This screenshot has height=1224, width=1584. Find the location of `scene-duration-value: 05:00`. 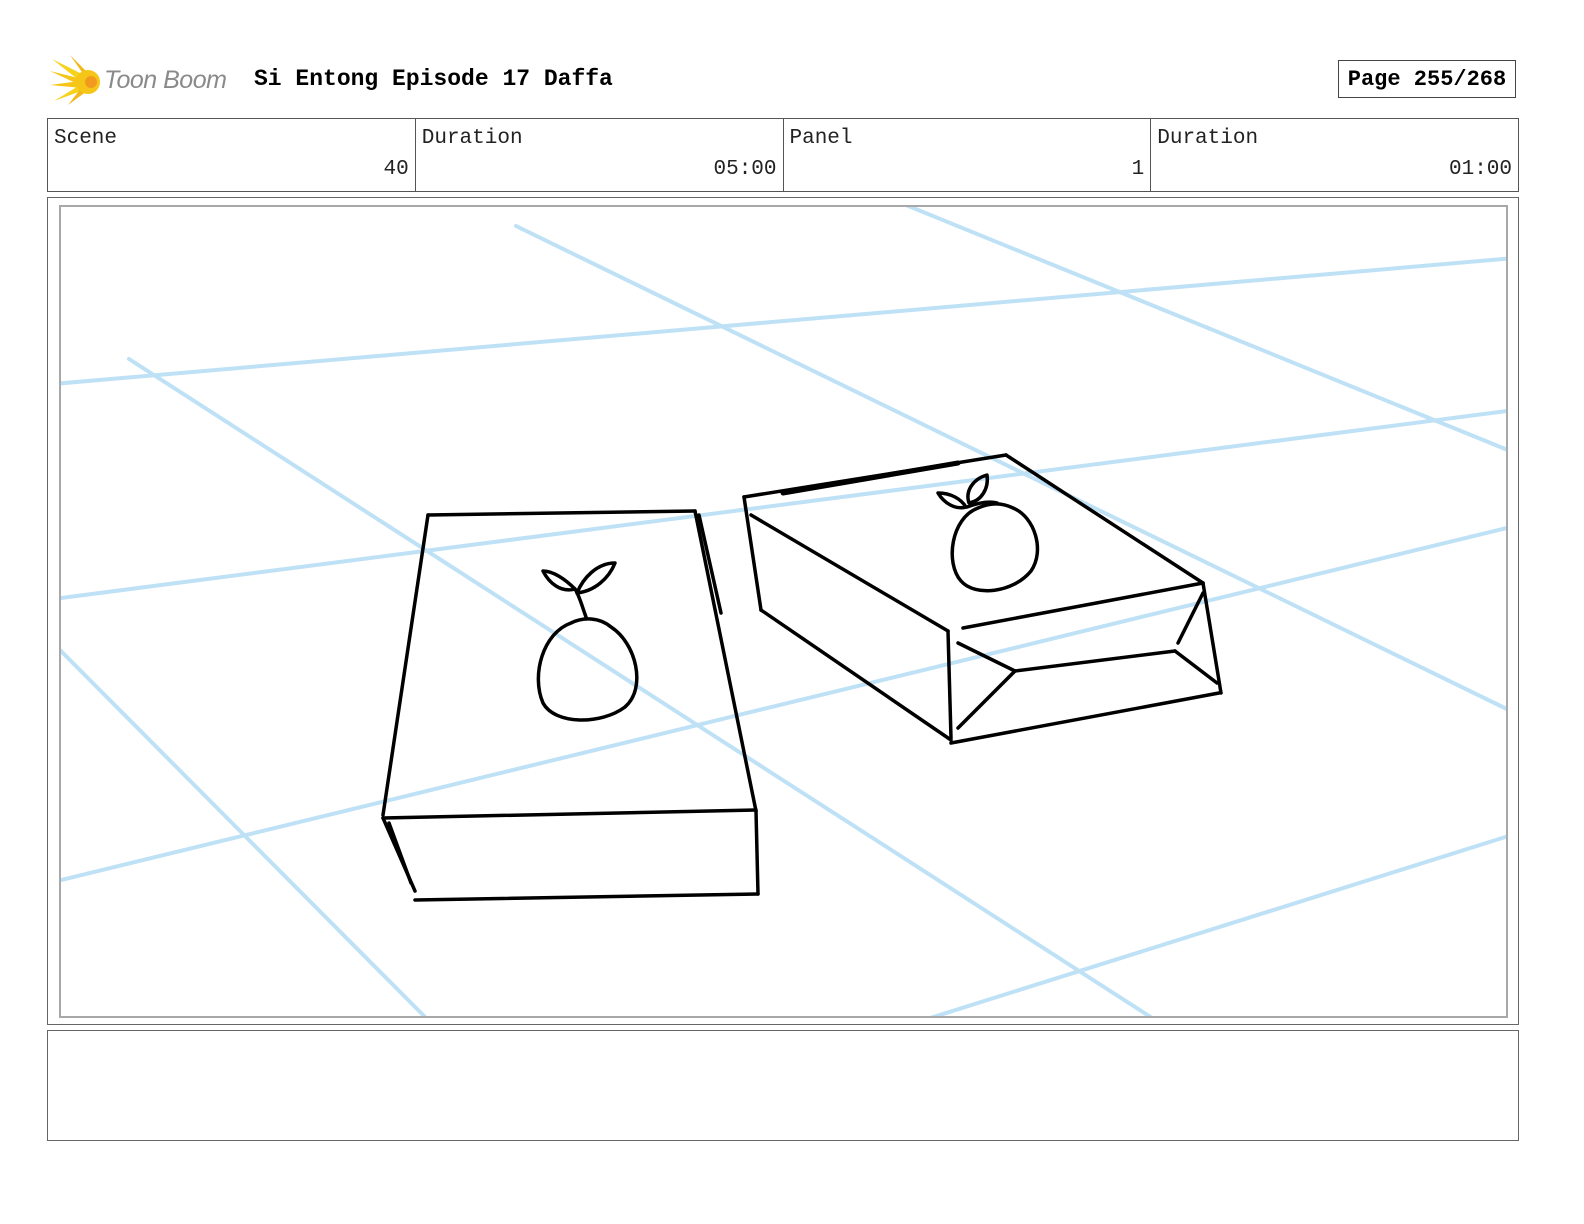

scene-duration-value: 05:00 is located at coordinates (745, 169).